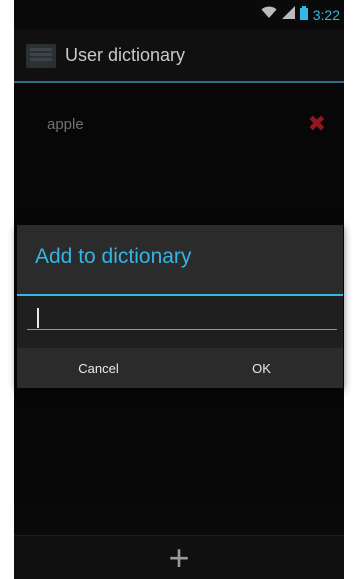  What do you see at coordinates (113, 256) in the screenshot?
I see `dialog-title: Add to dictionary` at bounding box center [113, 256].